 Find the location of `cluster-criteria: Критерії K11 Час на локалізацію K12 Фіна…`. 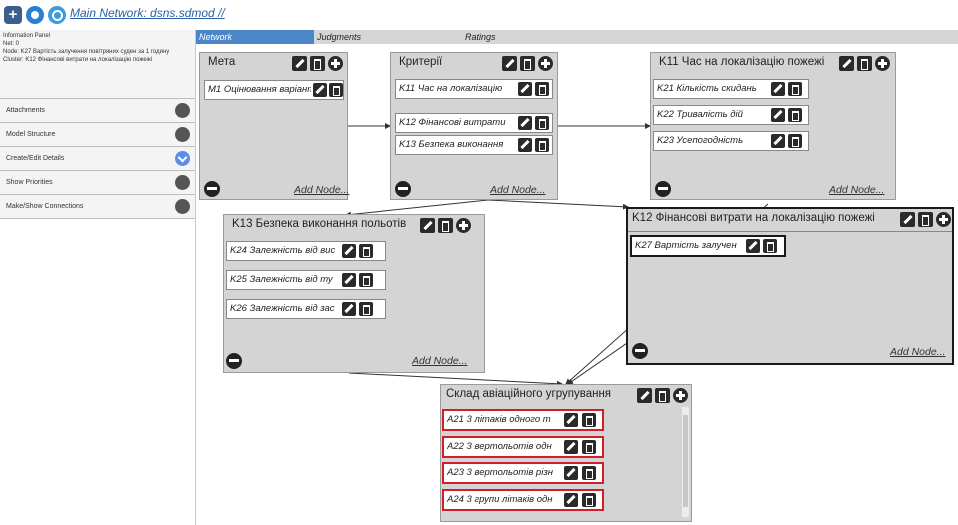

cluster-criteria: Критерії K11 Час на локалізацію K12 Фіна… is located at coordinates (474, 126).